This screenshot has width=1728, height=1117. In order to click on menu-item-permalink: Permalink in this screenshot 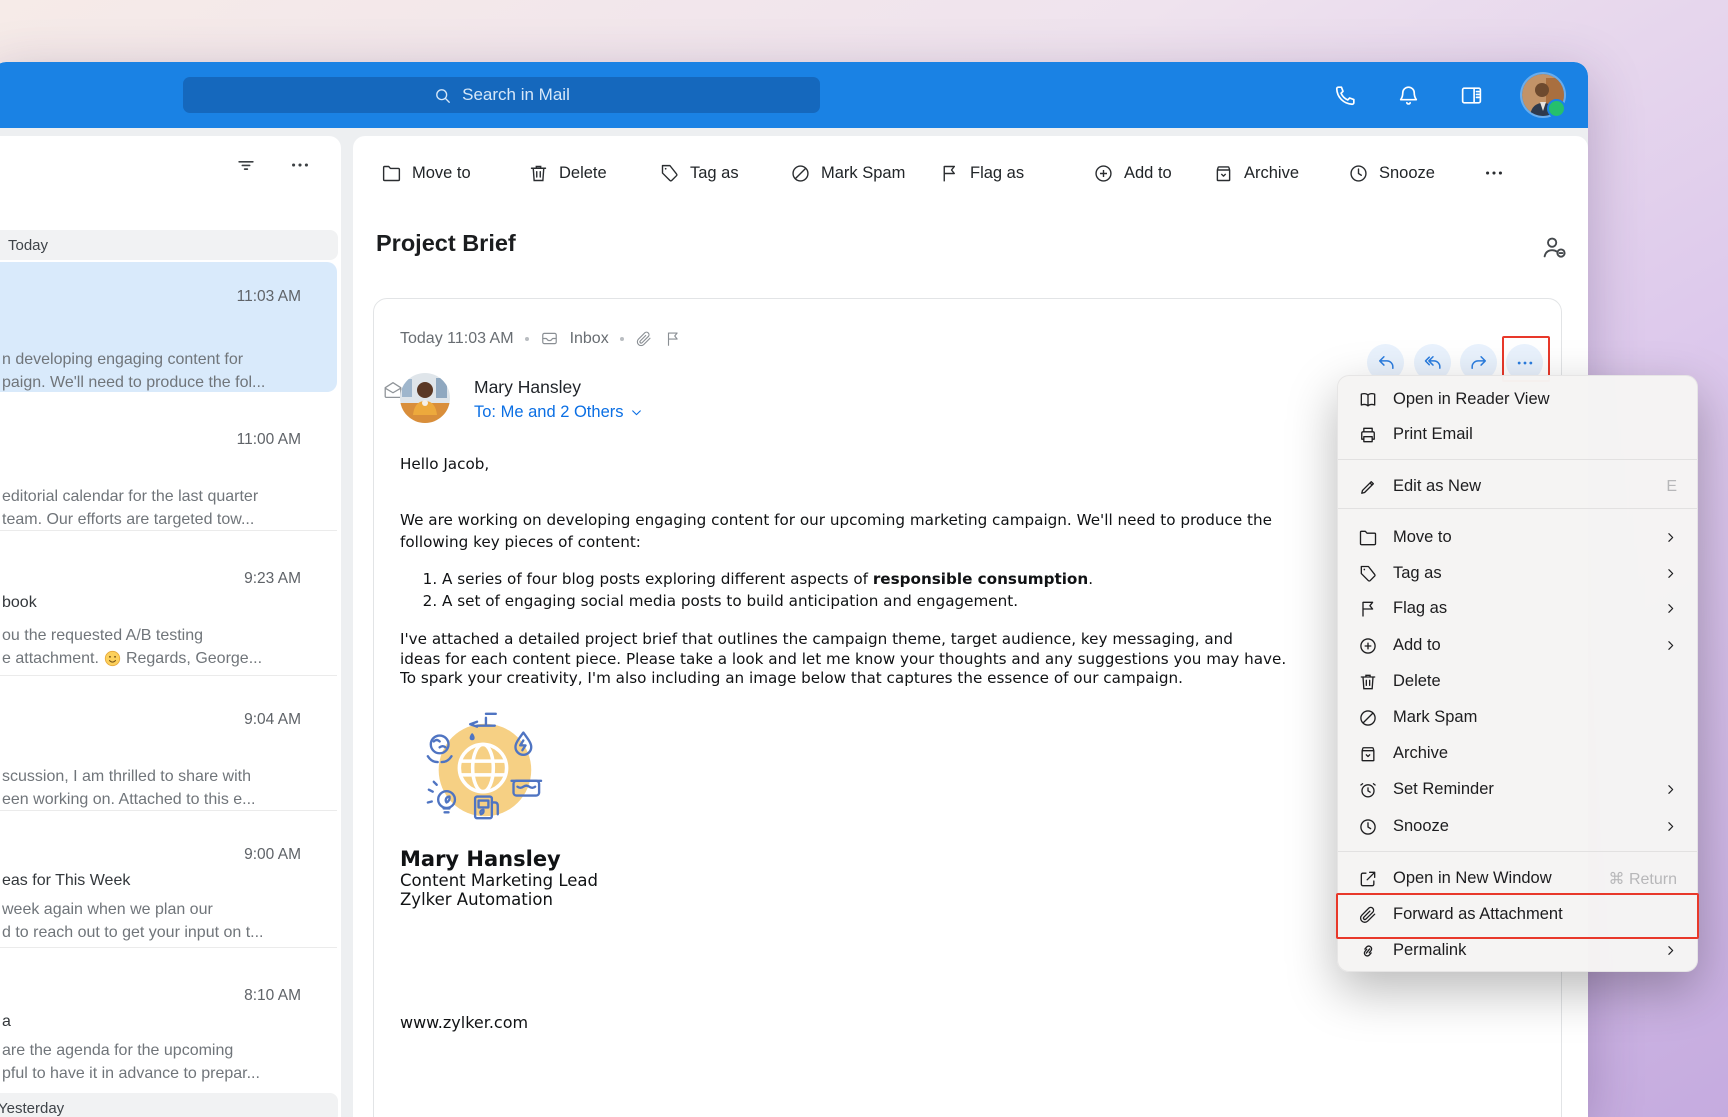, I will do `click(1517, 950)`.